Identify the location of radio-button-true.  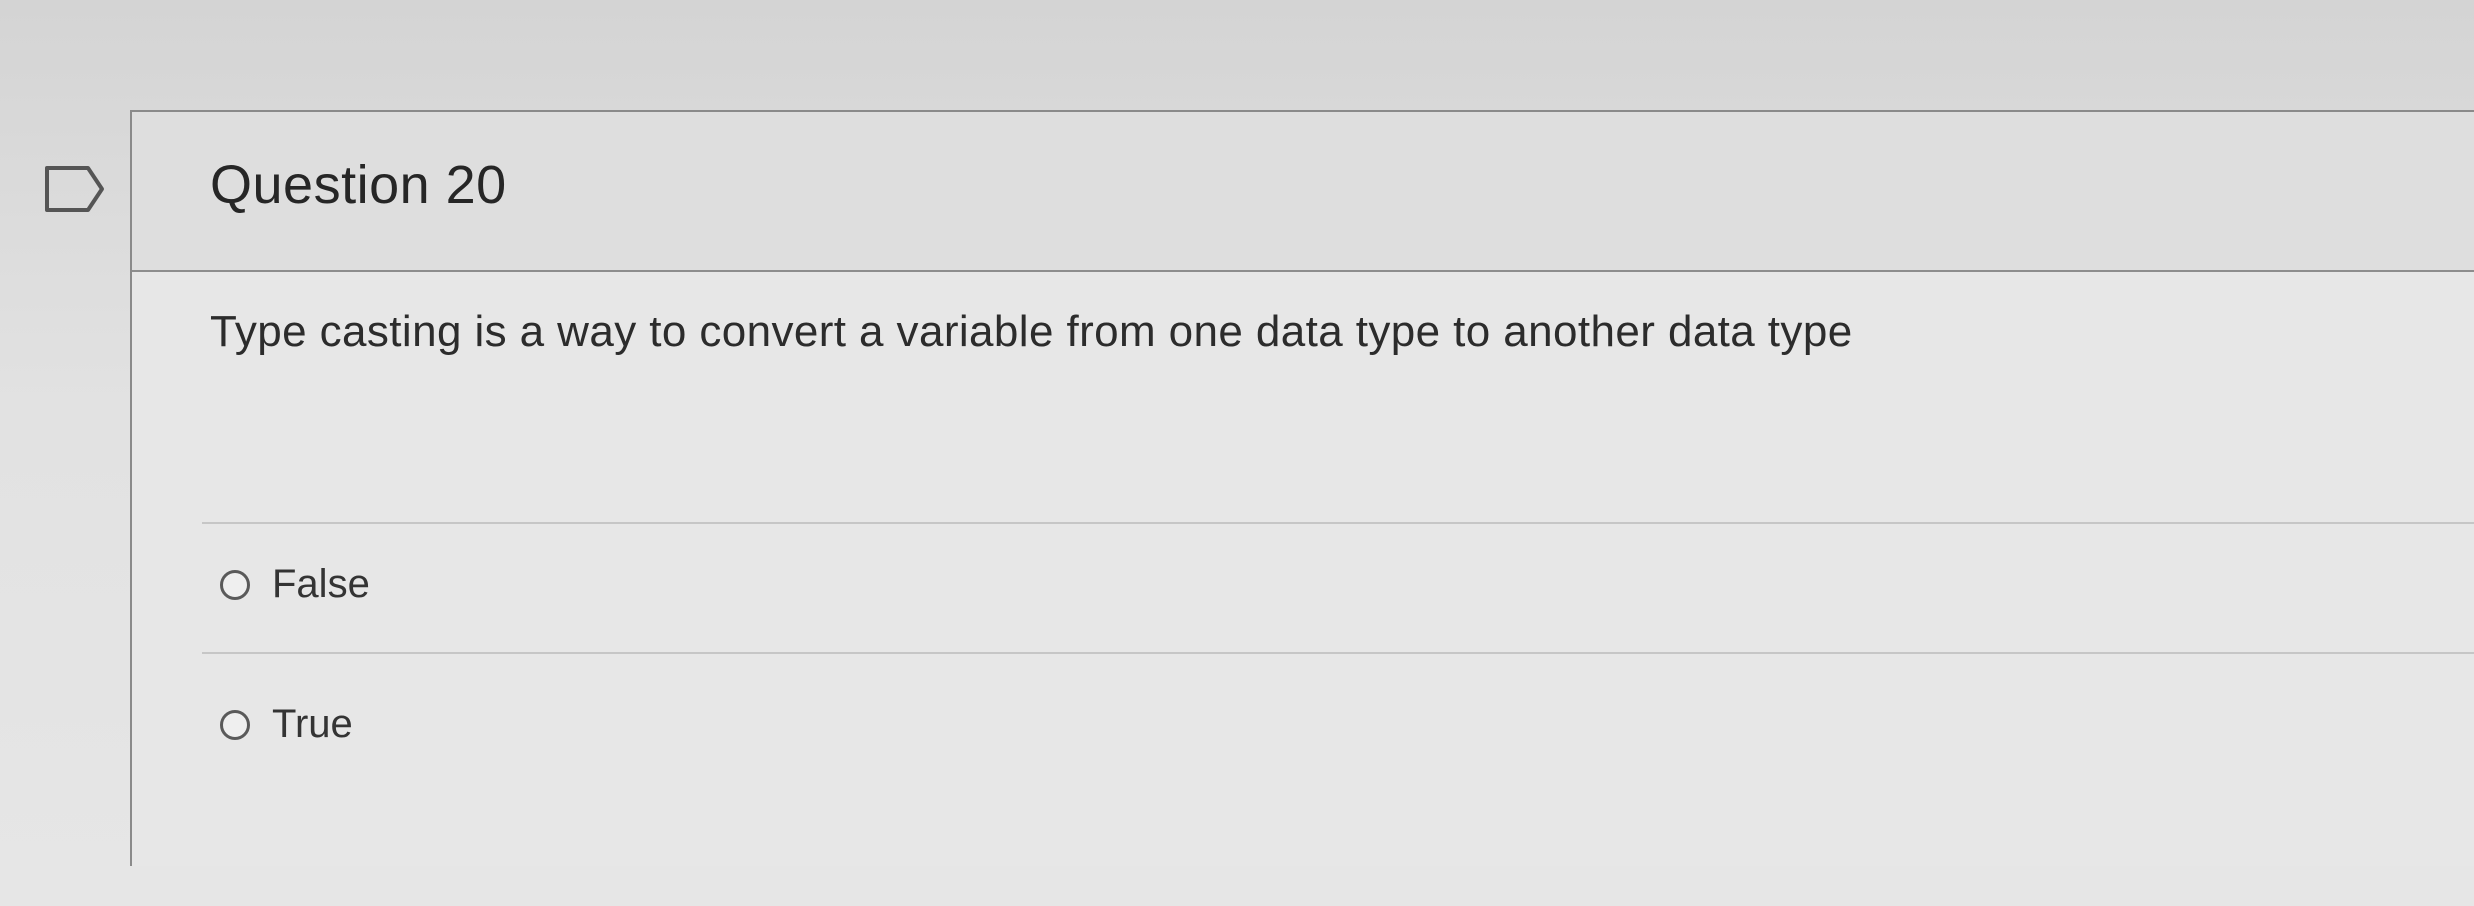
(235, 724).